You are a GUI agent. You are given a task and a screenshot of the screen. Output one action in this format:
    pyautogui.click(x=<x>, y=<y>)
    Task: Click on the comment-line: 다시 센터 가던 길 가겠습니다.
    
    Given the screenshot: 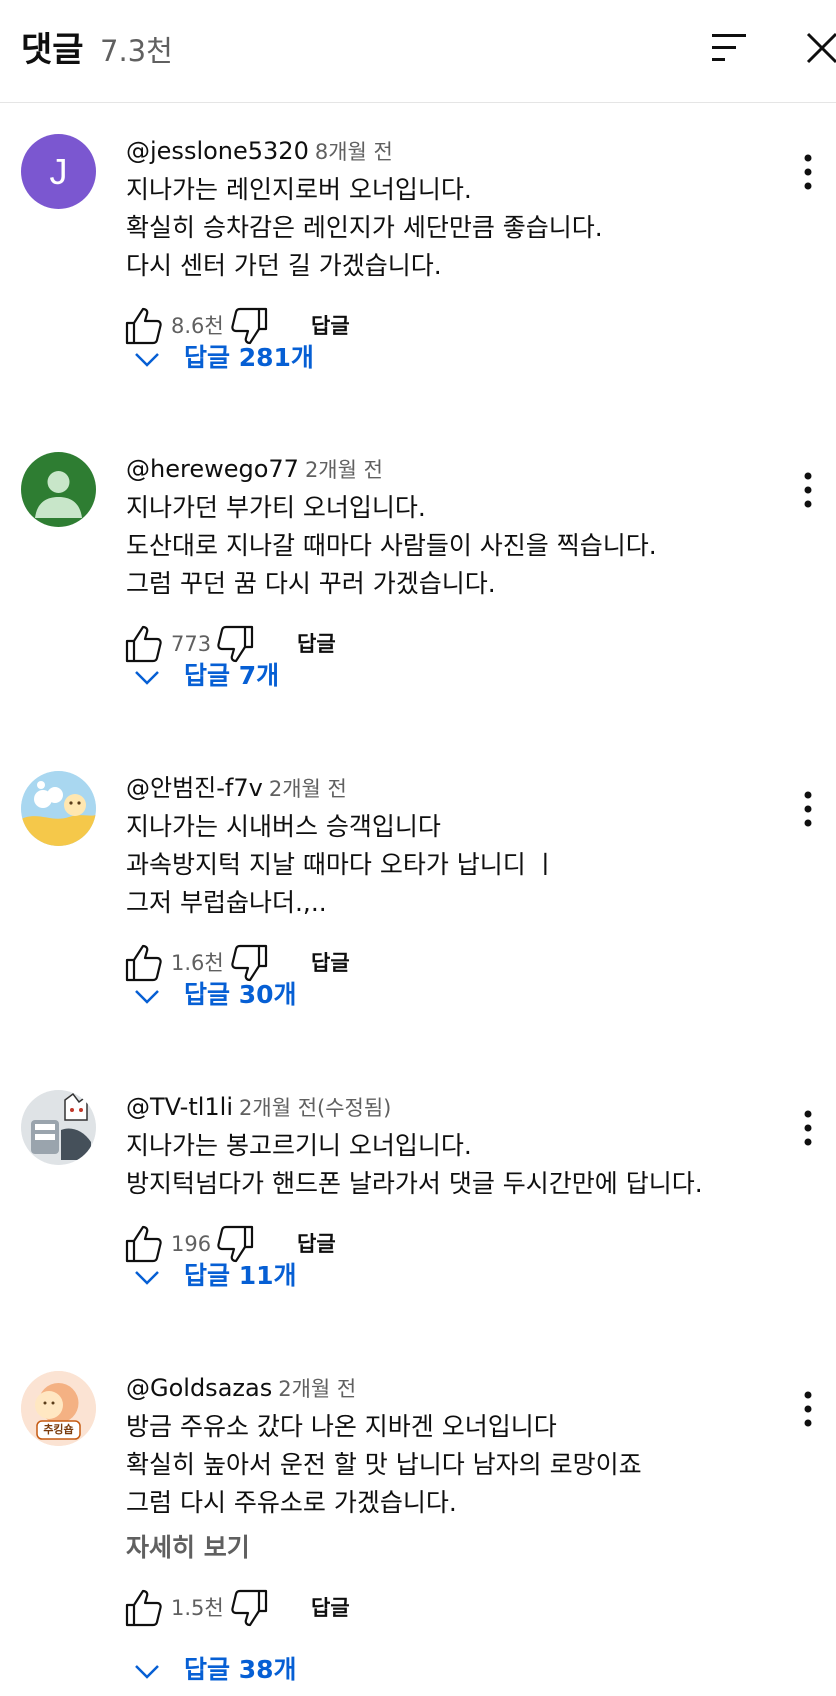 What is the action you would take?
    pyautogui.click(x=284, y=265)
    